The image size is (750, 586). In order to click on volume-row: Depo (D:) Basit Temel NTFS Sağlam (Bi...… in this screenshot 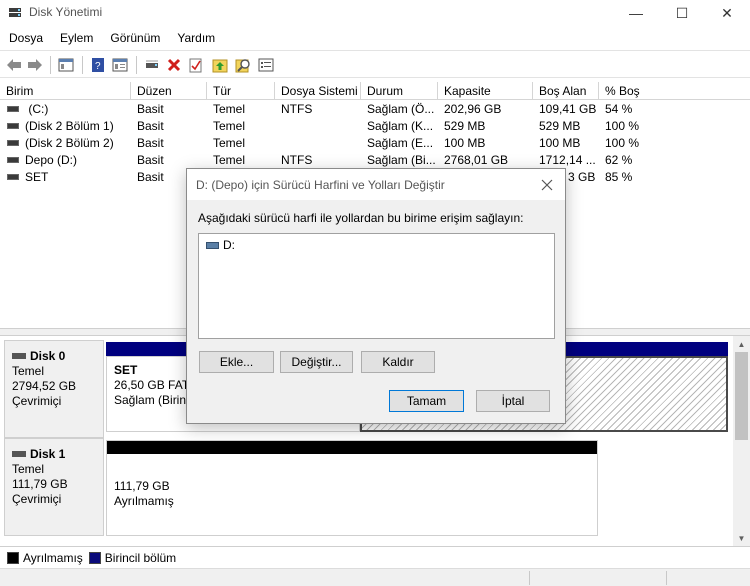, I will do `click(375, 160)`.